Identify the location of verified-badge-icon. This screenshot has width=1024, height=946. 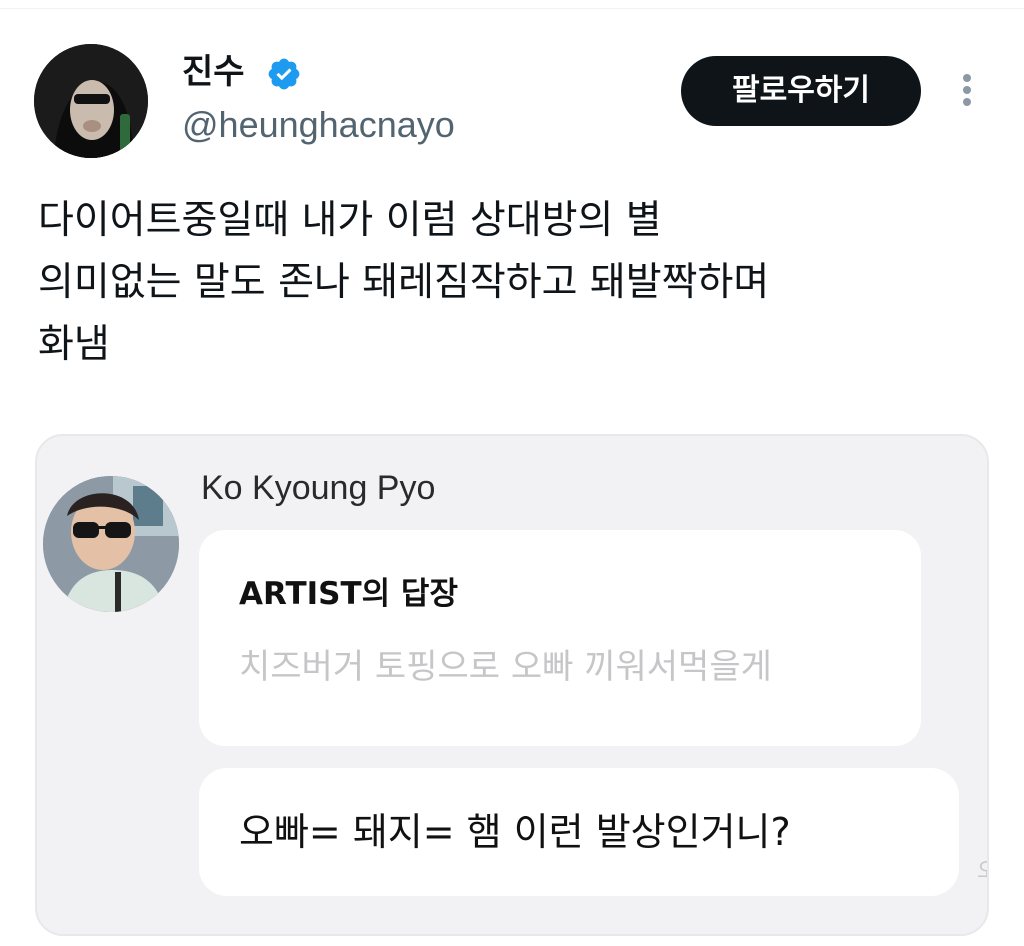
(284, 74).